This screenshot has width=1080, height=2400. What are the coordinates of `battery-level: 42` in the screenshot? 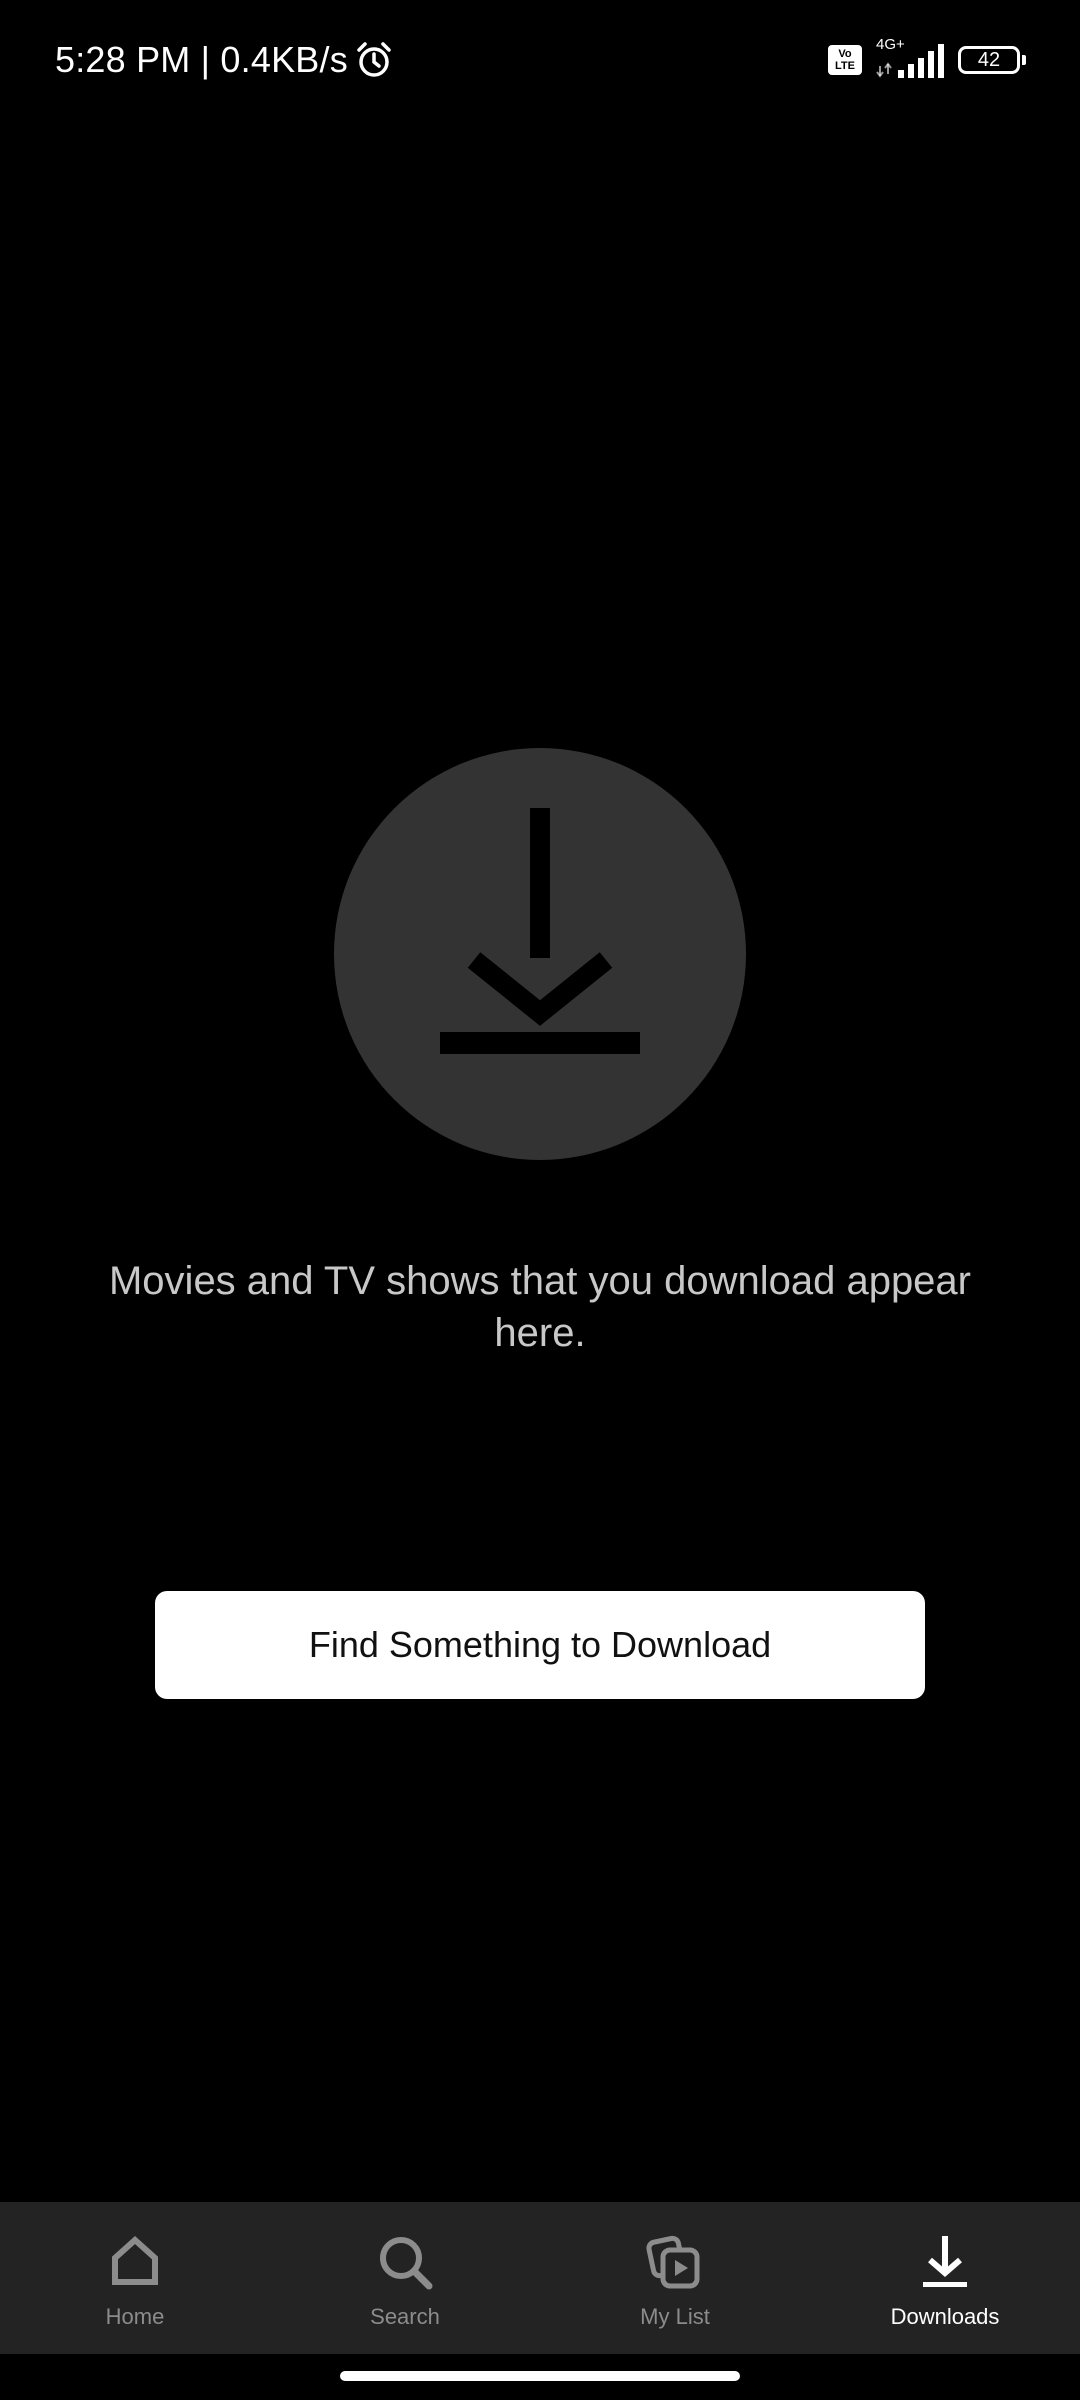 It's located at (989, 59).